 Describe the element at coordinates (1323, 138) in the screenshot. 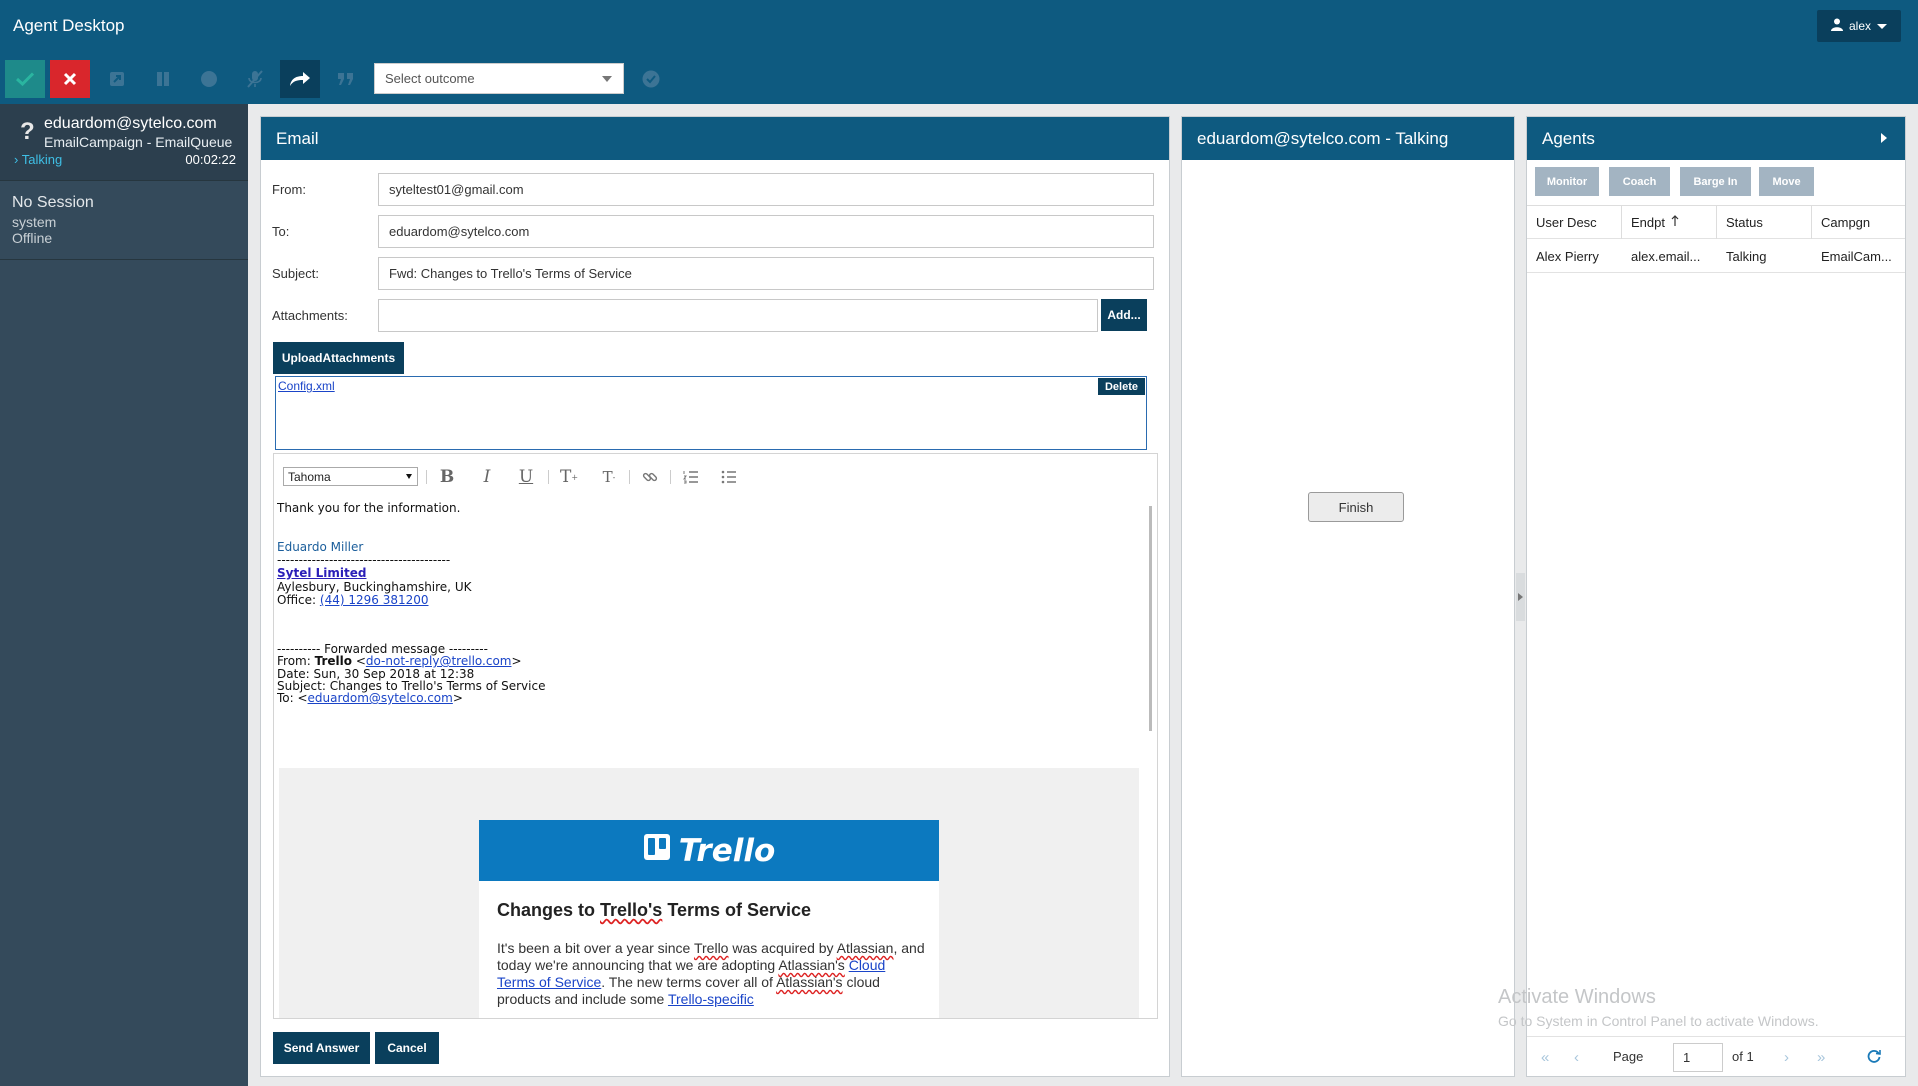

I see `talk-panel-title: eduardom@sytelco.com - Talking` at that location.